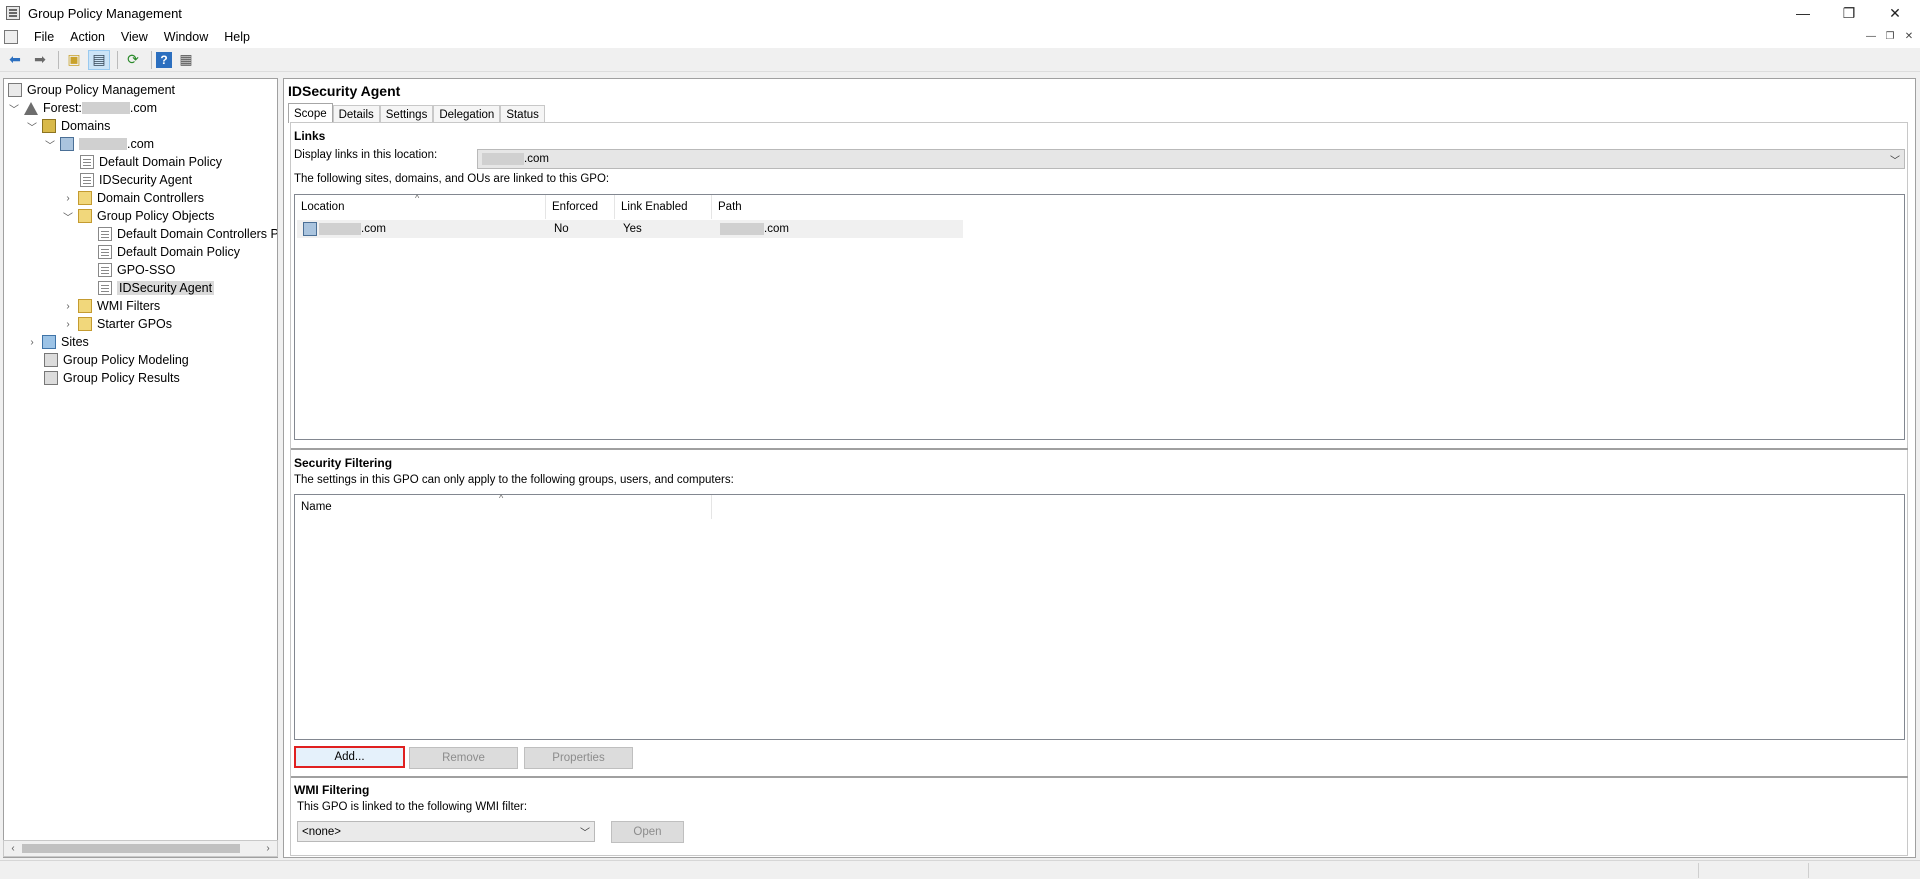 The height and width of the screenshot is (879, 1920). Describe the element at coordinates (138, 216) in the screenshot. I see `tree-node-group-policy-objects: ﹀ Group Policy Objects` at that location.